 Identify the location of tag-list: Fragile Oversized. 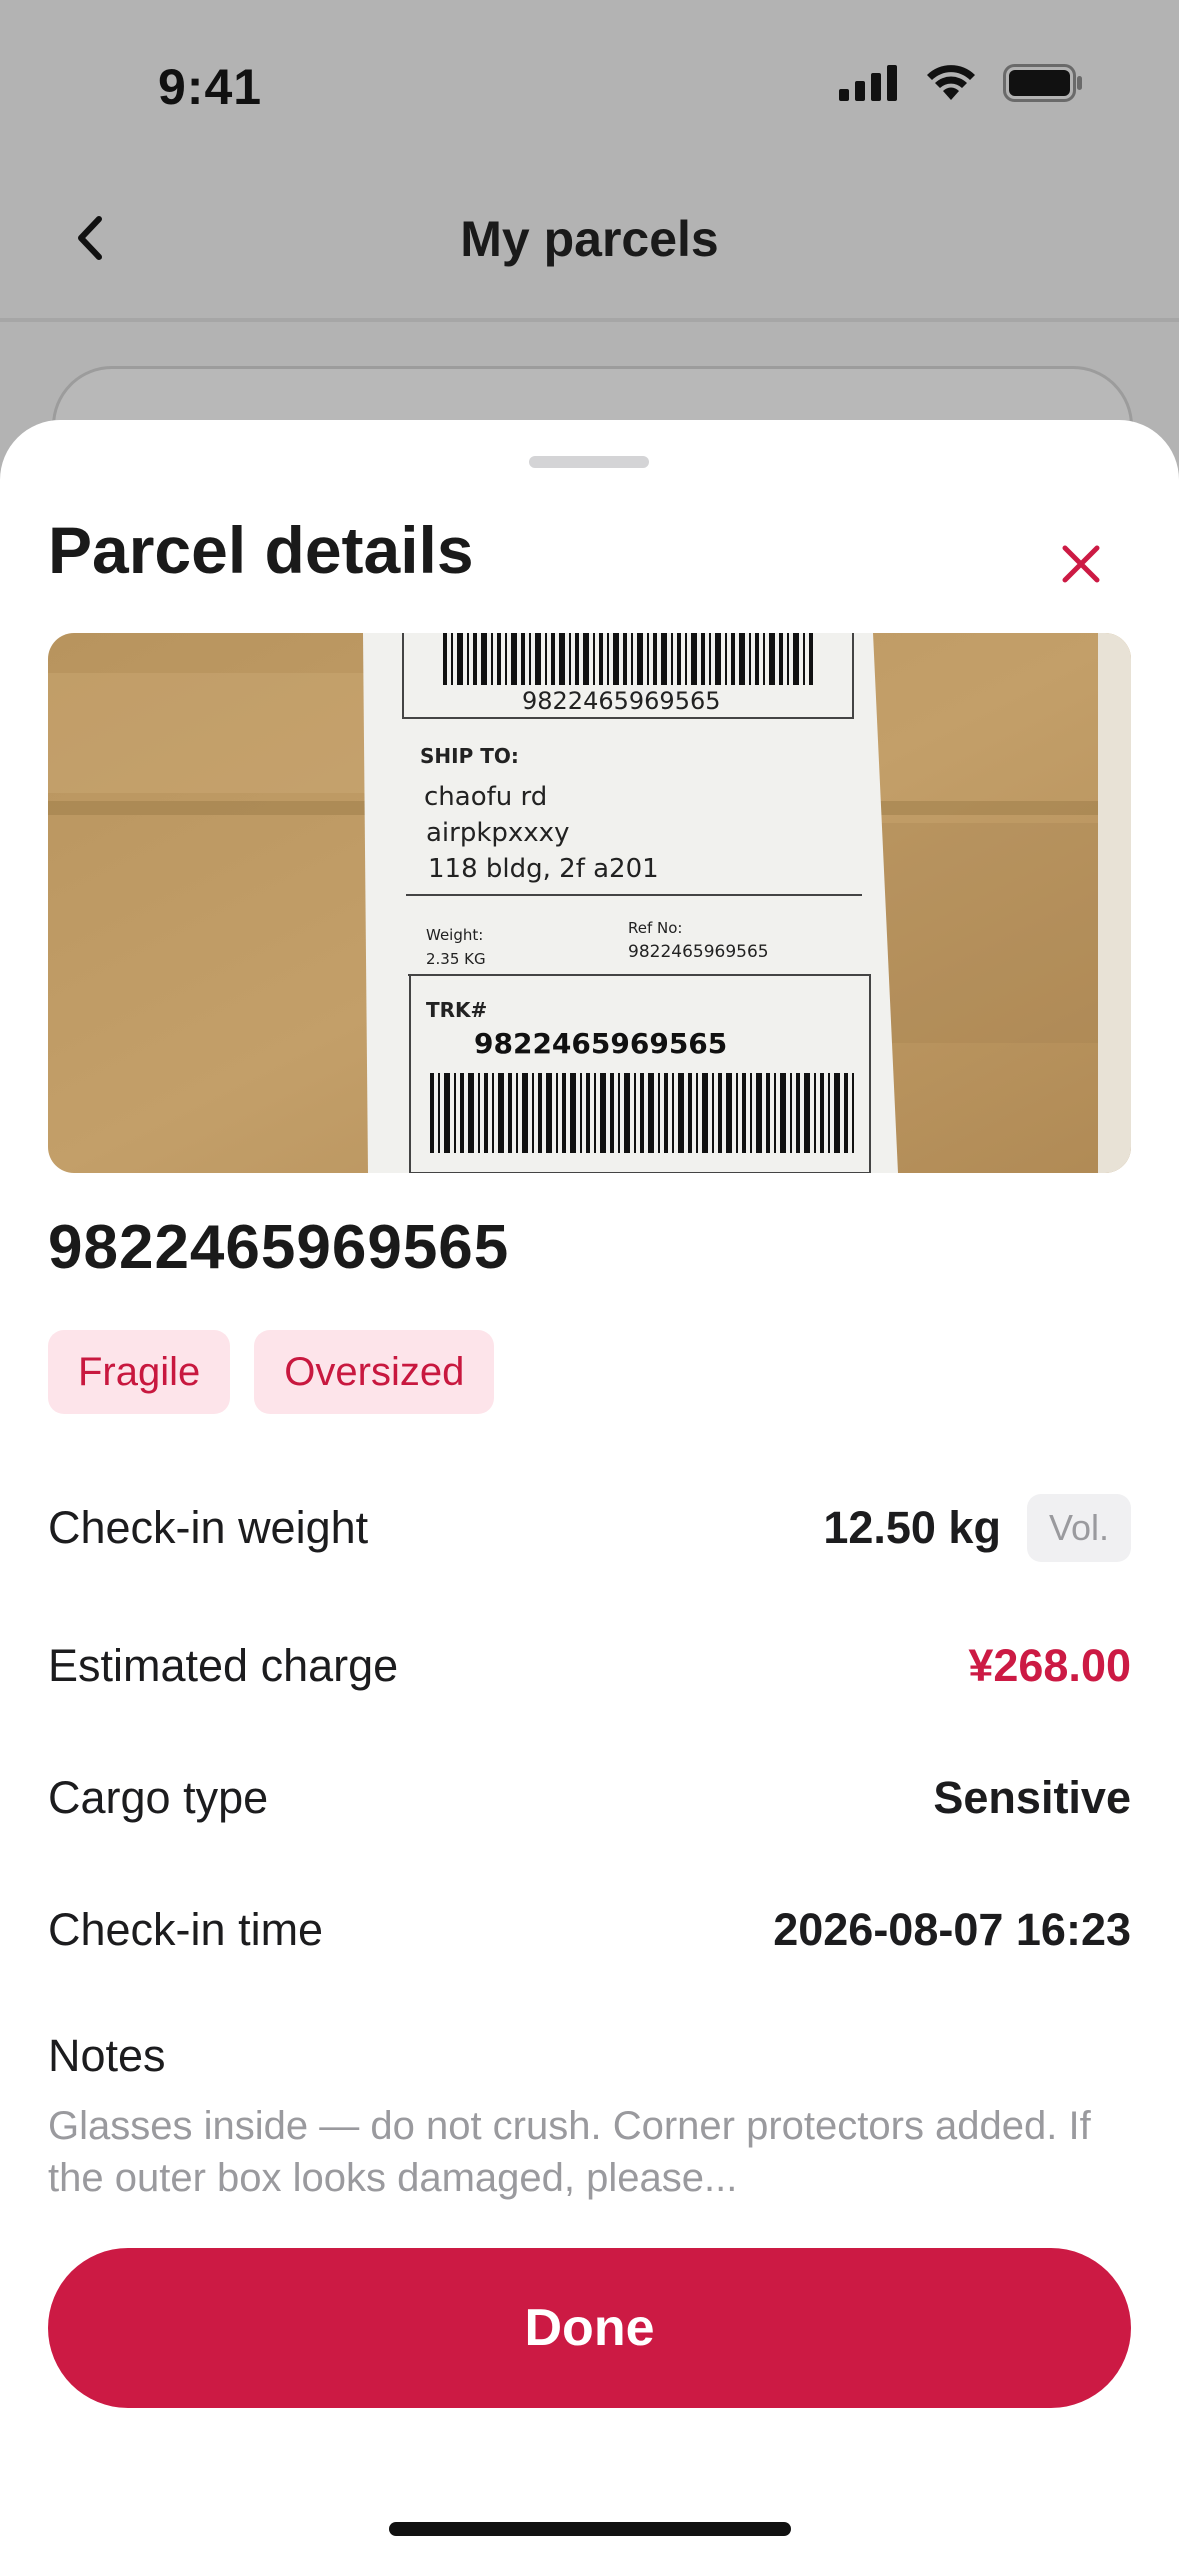
(271, 1372).